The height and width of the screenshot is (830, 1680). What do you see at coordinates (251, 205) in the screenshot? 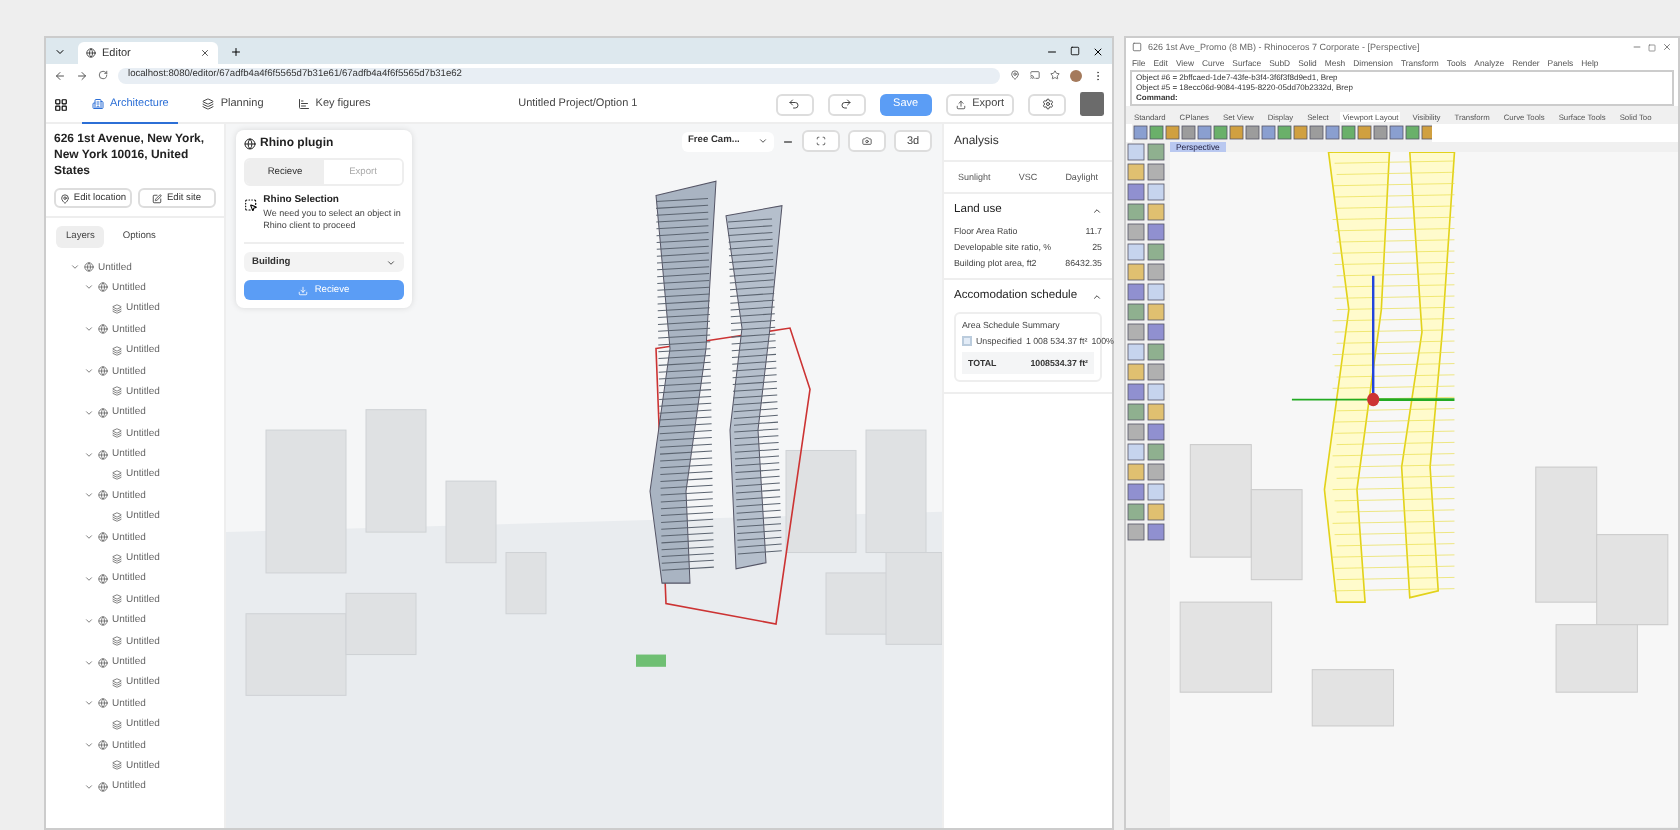
I see `selection-icon` at bounding box center [251, 205].